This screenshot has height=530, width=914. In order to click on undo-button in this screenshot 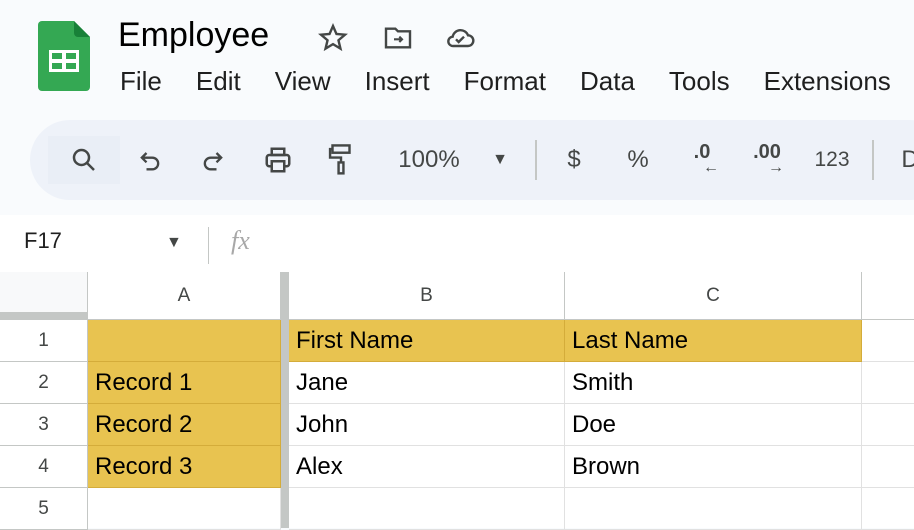, I will do `click(150, 160)`.